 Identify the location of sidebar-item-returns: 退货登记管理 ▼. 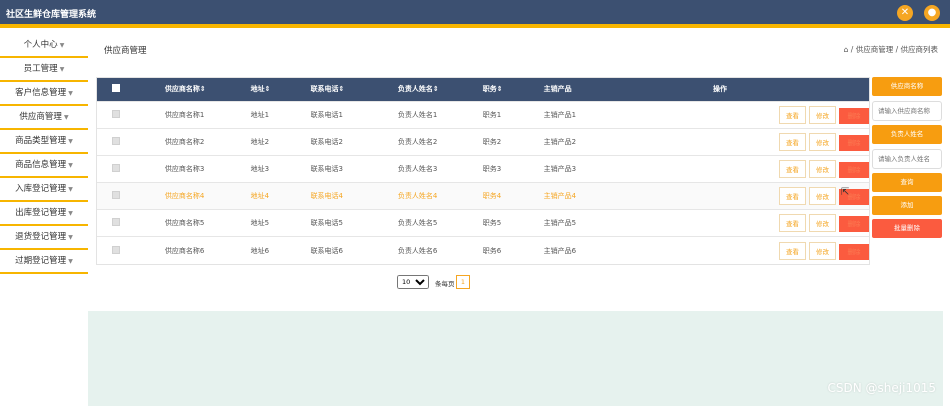
(44, 238).